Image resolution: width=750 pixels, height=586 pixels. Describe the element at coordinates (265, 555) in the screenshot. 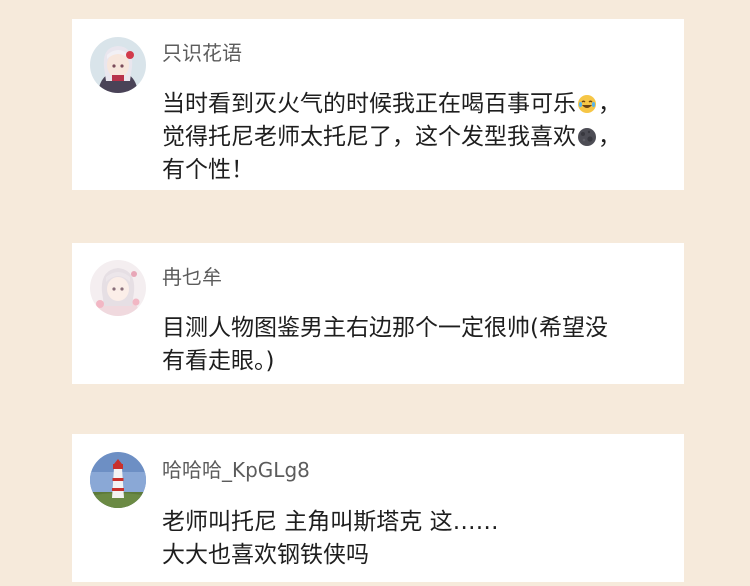

I see `comment-line: 大大也喜欢钢铁侠吗` at that location.